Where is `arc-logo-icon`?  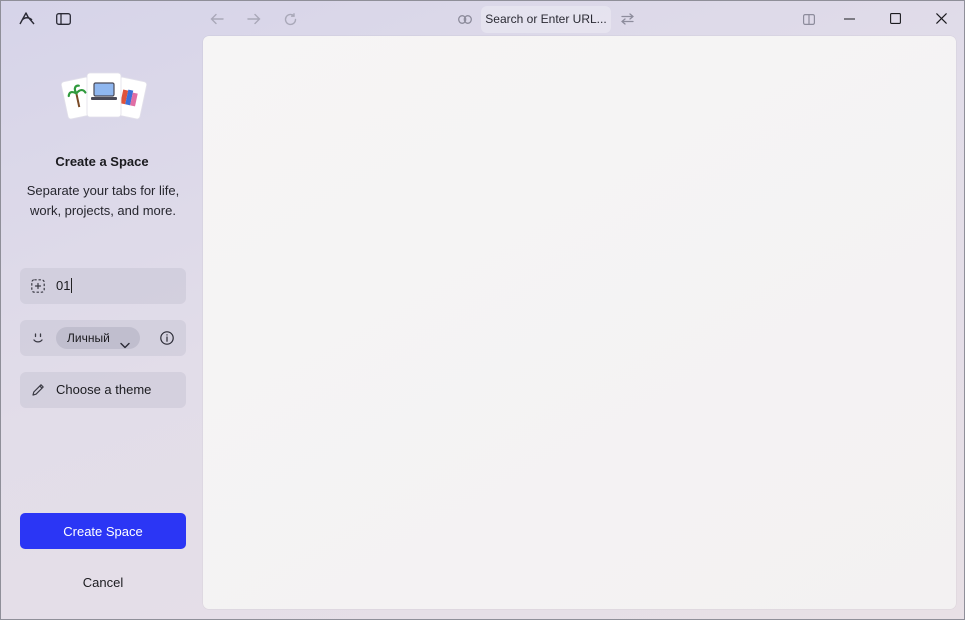
arc-logo-icon is located at coordinates (27, 19).